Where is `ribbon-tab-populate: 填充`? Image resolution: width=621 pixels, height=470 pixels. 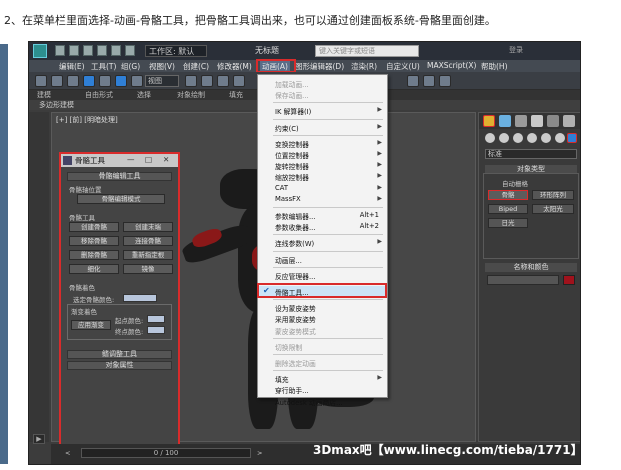
ribbon-tab-populate: 填充 is located at coordinates (236, 95).